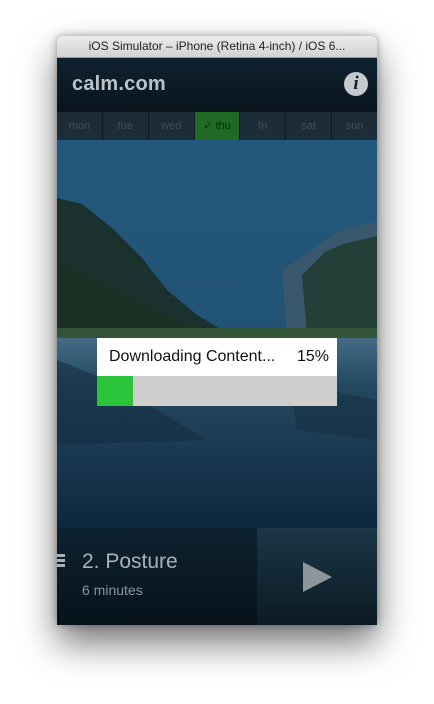  I want to click on day-tab-mon: mon, so click(80, 126).